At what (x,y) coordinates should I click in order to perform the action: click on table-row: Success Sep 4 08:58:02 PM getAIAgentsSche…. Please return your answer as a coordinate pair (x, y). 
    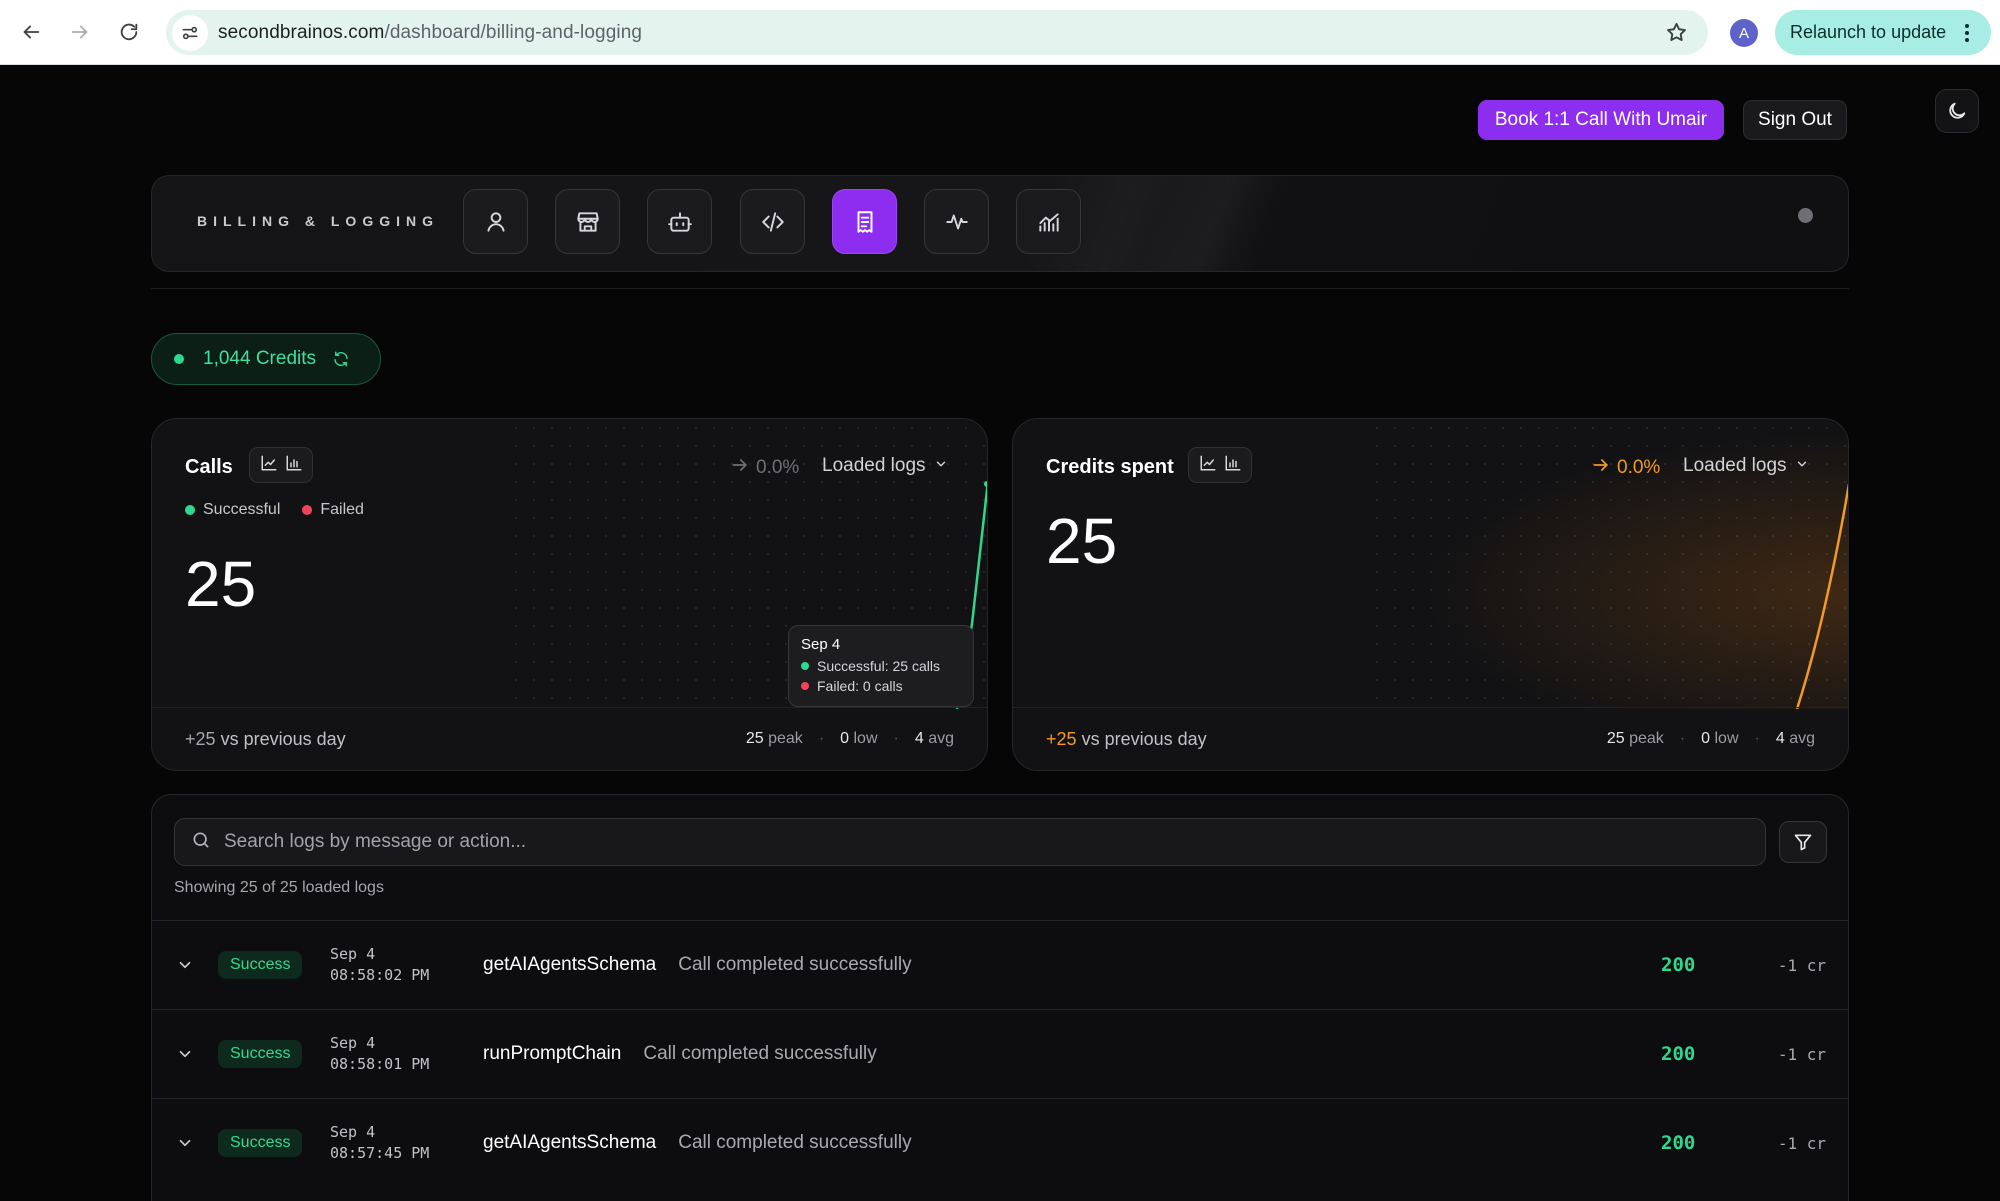
    Looking at the image, I should click on (1000, 964).